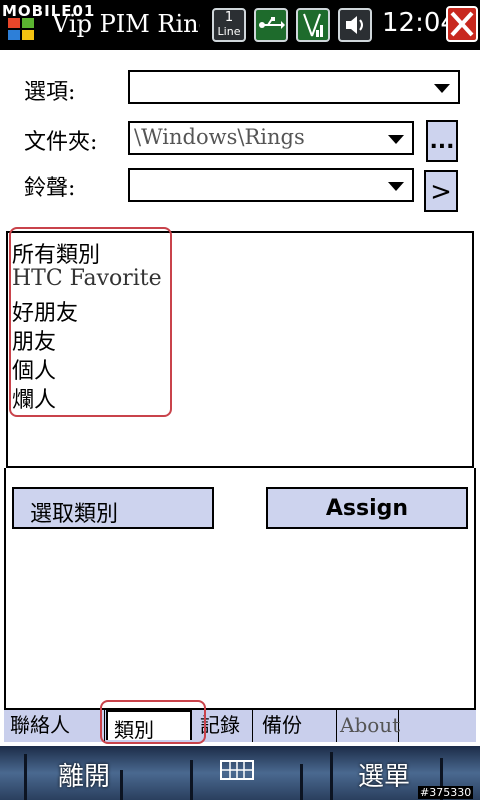 This screenshot has height=800, width=480. Describe the element at coordinates (271, 185) in the screenshot. I see `ringtone-dropdown` at that location.